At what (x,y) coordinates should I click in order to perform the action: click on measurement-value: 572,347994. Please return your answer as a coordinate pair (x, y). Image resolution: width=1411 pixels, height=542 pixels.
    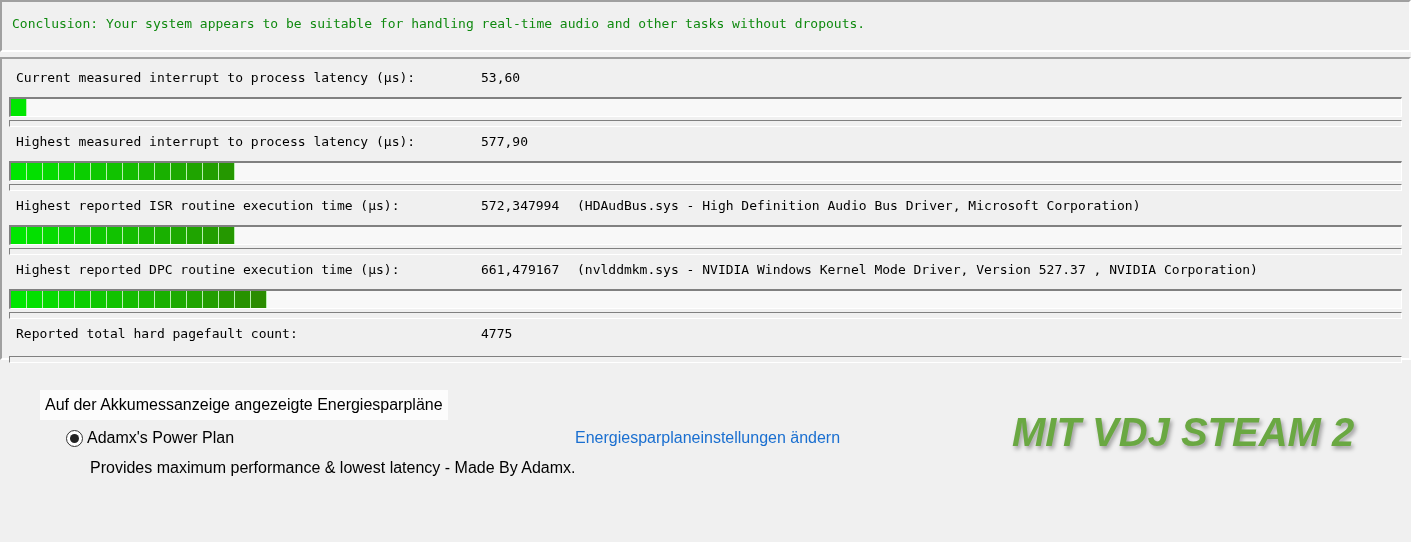
    Looking at the image, I should click on (521, 206).